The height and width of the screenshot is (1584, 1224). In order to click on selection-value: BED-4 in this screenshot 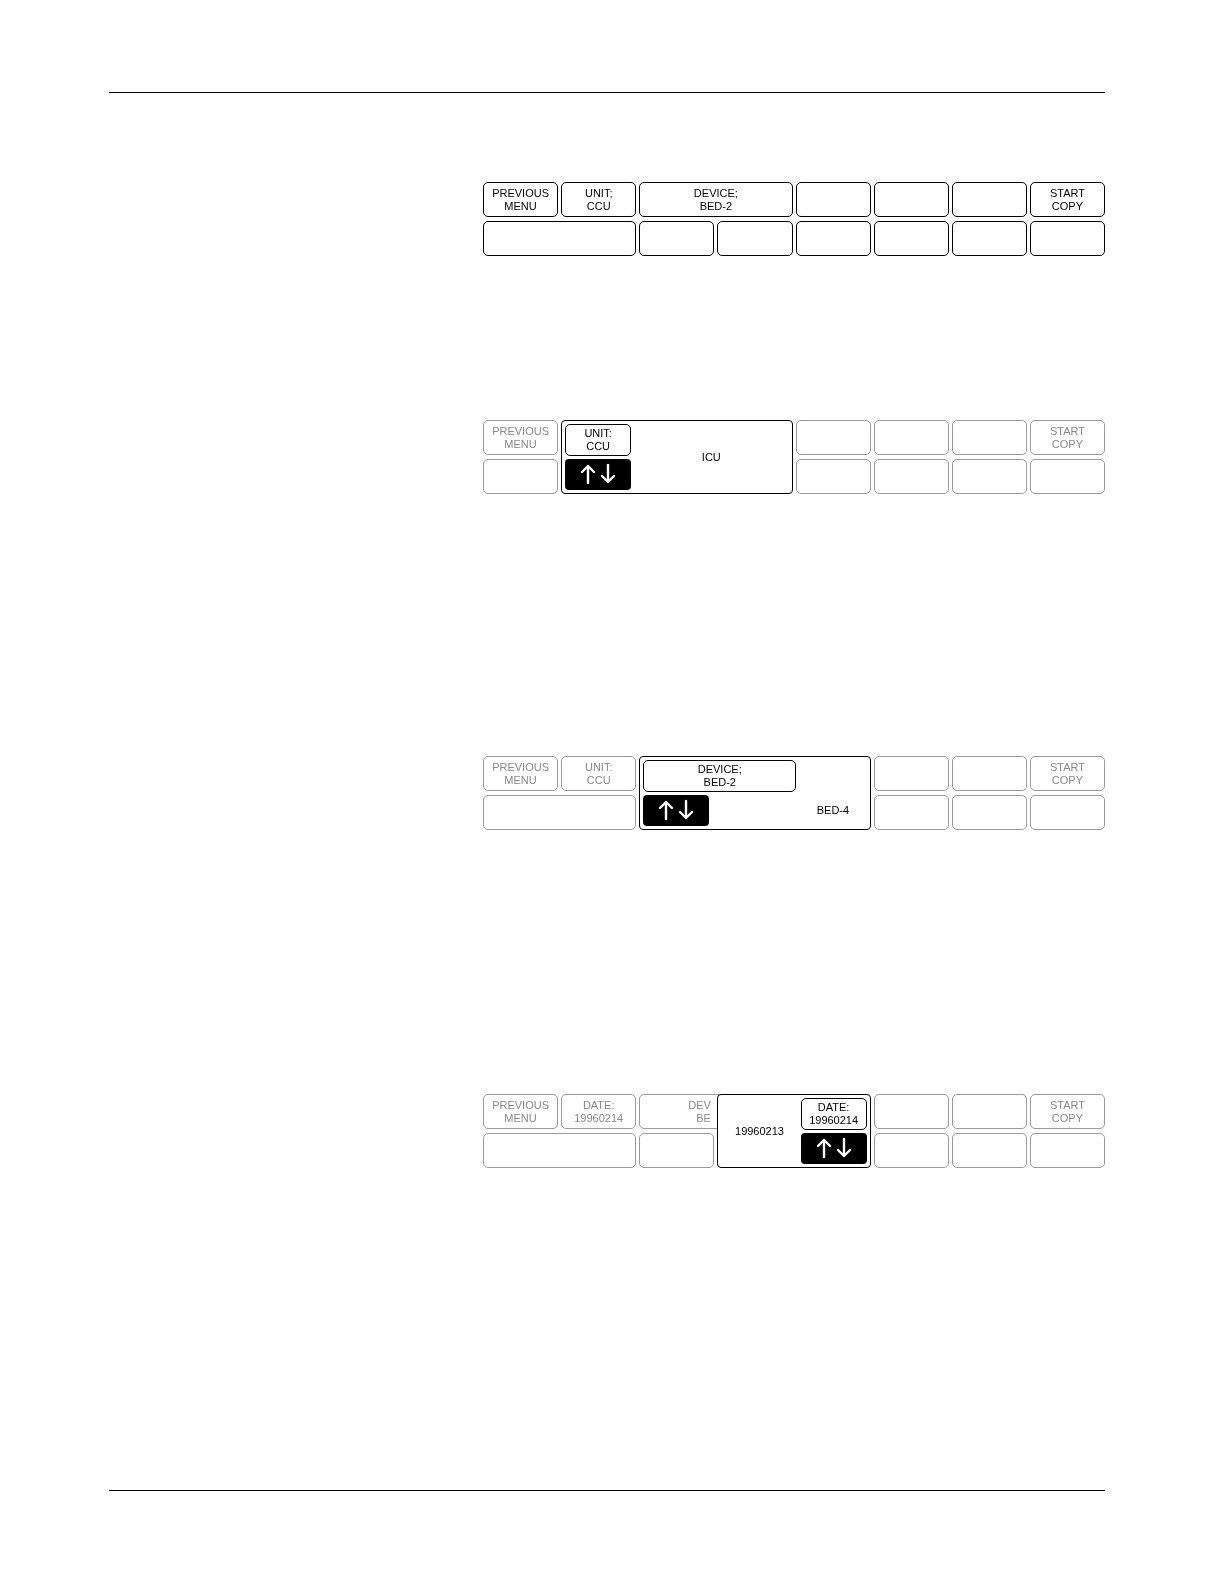, I will do `click(833, 810)`.